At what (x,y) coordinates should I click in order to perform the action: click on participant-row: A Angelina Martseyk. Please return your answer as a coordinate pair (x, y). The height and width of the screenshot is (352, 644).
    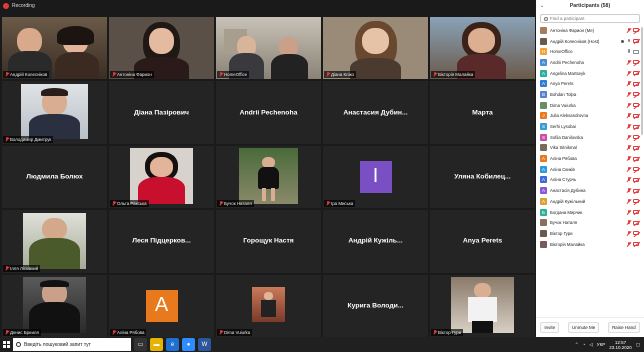
    Looking at the image, I should click on (588, 73).